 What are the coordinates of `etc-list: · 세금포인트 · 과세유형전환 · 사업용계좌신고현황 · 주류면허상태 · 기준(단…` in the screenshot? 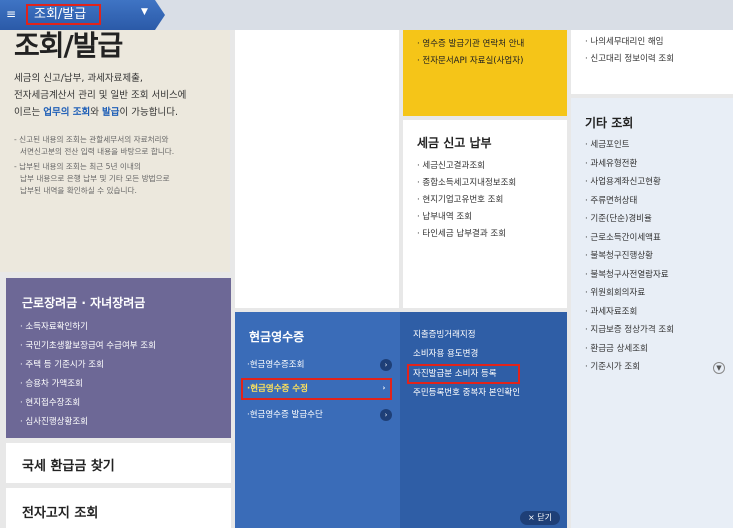 It's located at (629, 256).